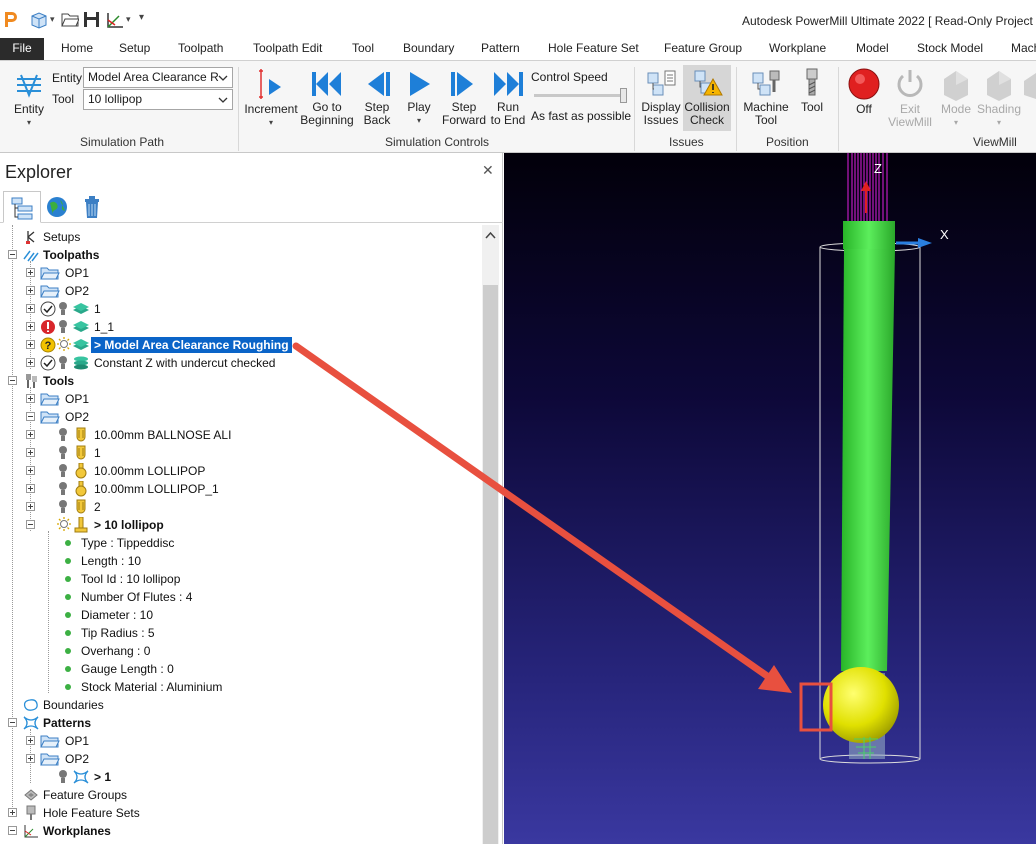  I want to click on tree-item-tool-folder-op1: OP1, so click(241, 399).